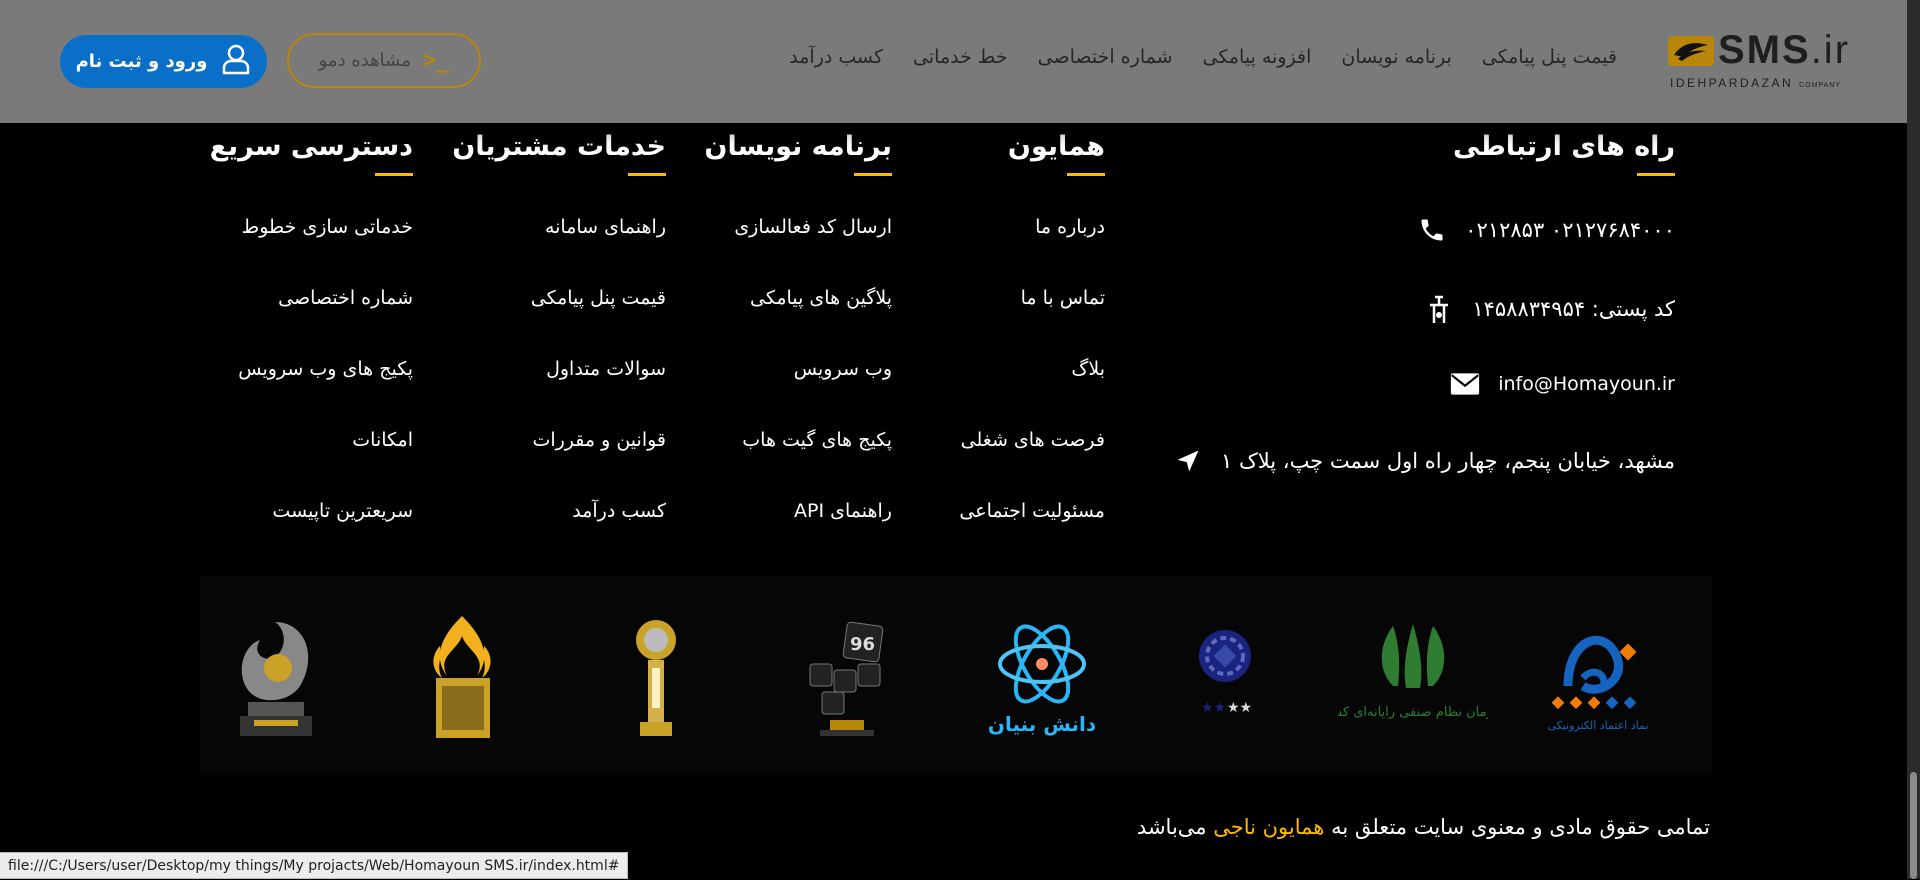  I want to click on demo-button: مشاهده دمو >_, so click(384, 60).